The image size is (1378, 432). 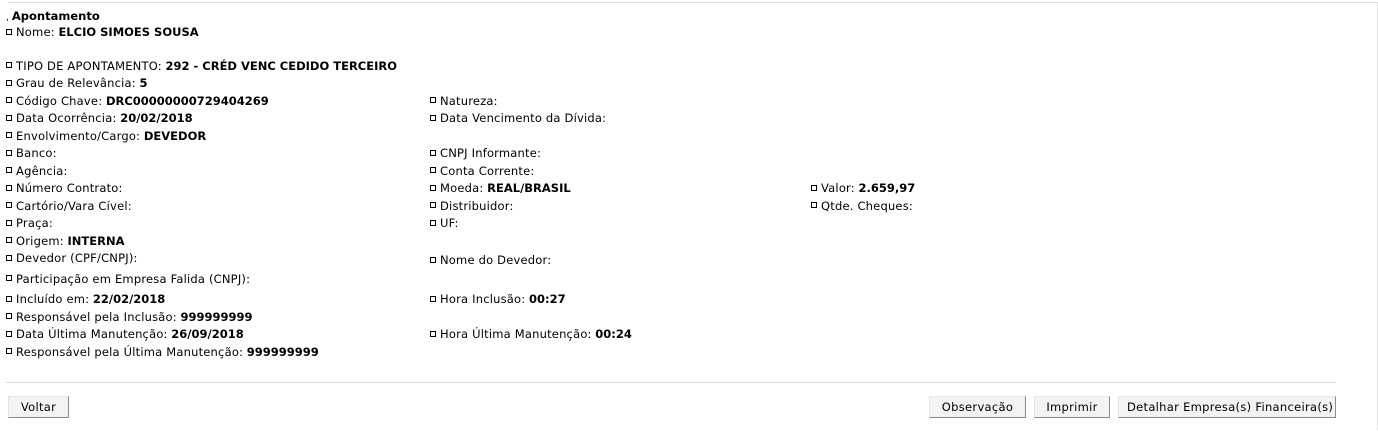 I want to click on section-title: , Apontamento, so click(x=676, y=16).